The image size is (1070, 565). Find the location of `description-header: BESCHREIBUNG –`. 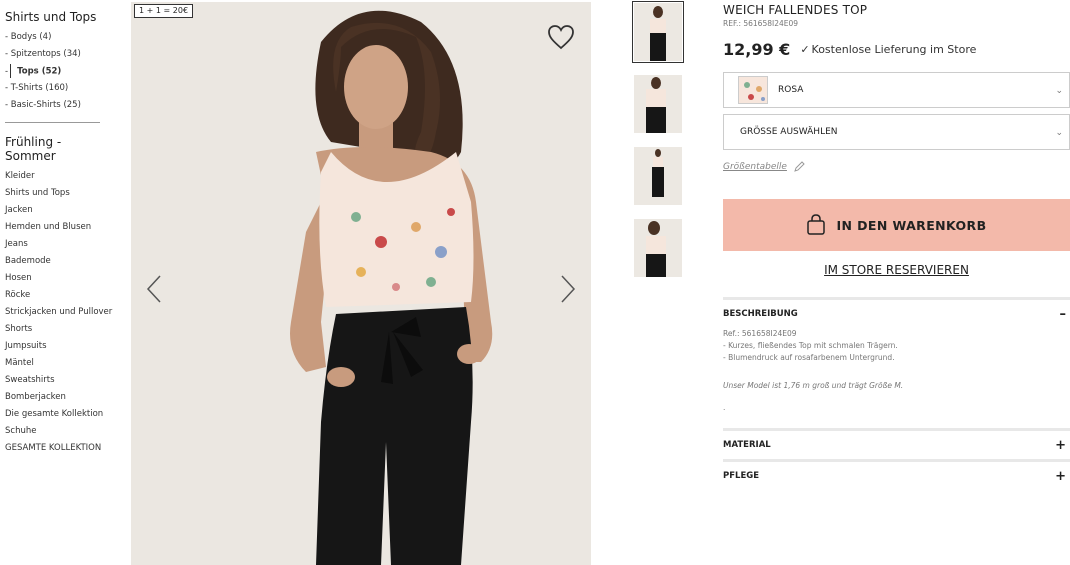

description-header: BESCHREIBUNG – is located at coordinates (896, 314).